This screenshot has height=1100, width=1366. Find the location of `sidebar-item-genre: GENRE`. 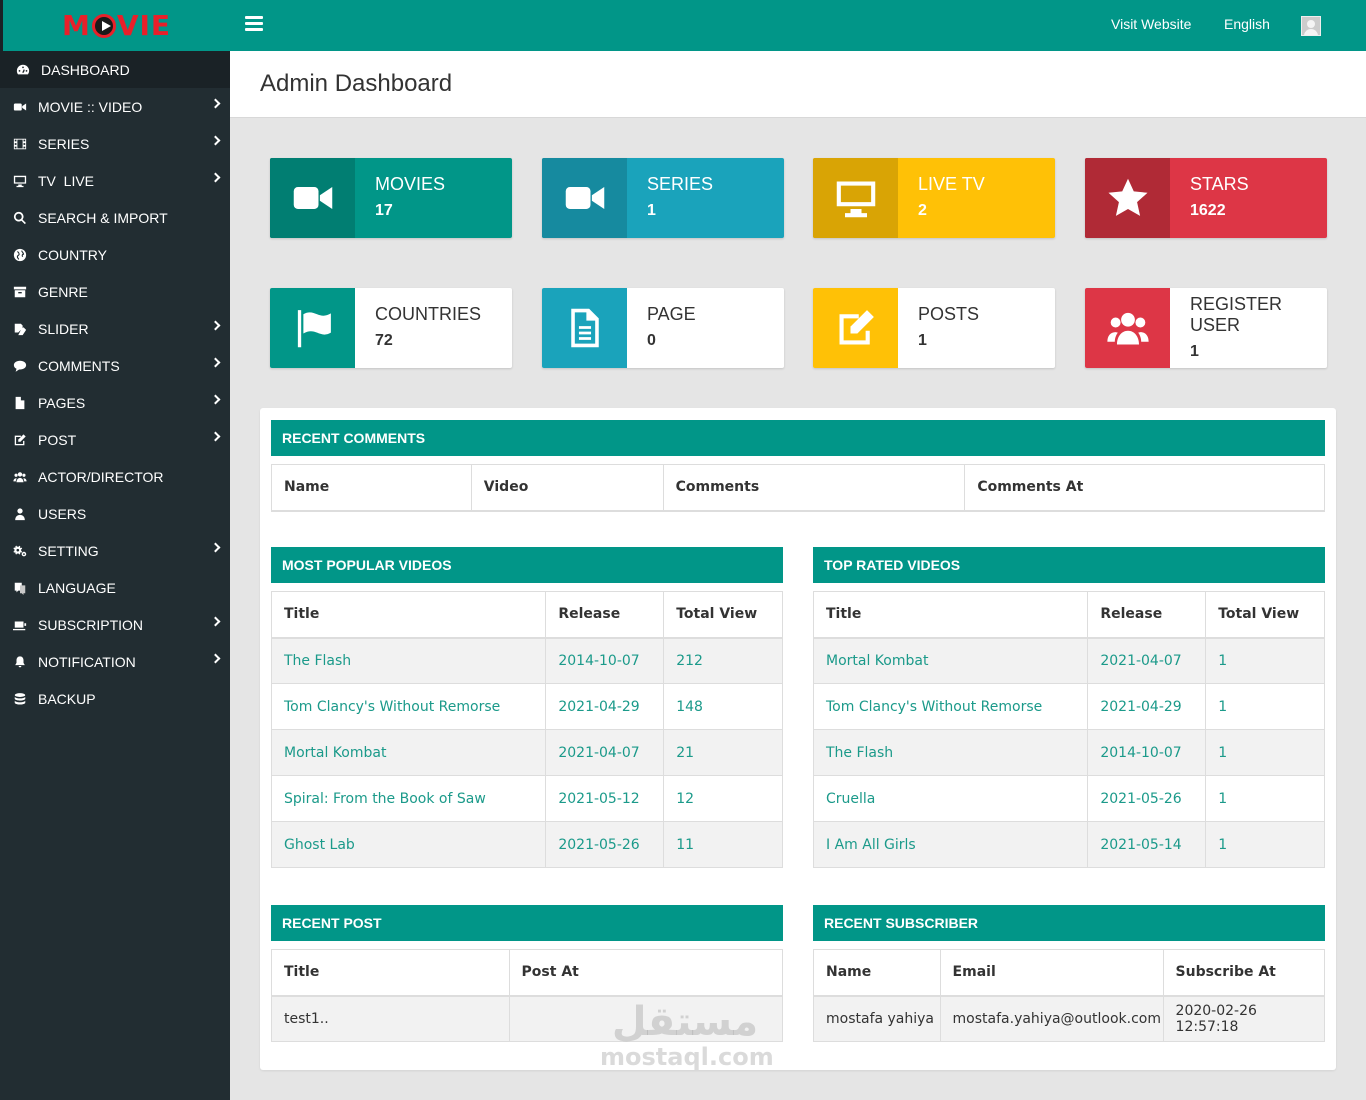

sidebar-item-genre: GENRE is located at coordinates (115, 291).